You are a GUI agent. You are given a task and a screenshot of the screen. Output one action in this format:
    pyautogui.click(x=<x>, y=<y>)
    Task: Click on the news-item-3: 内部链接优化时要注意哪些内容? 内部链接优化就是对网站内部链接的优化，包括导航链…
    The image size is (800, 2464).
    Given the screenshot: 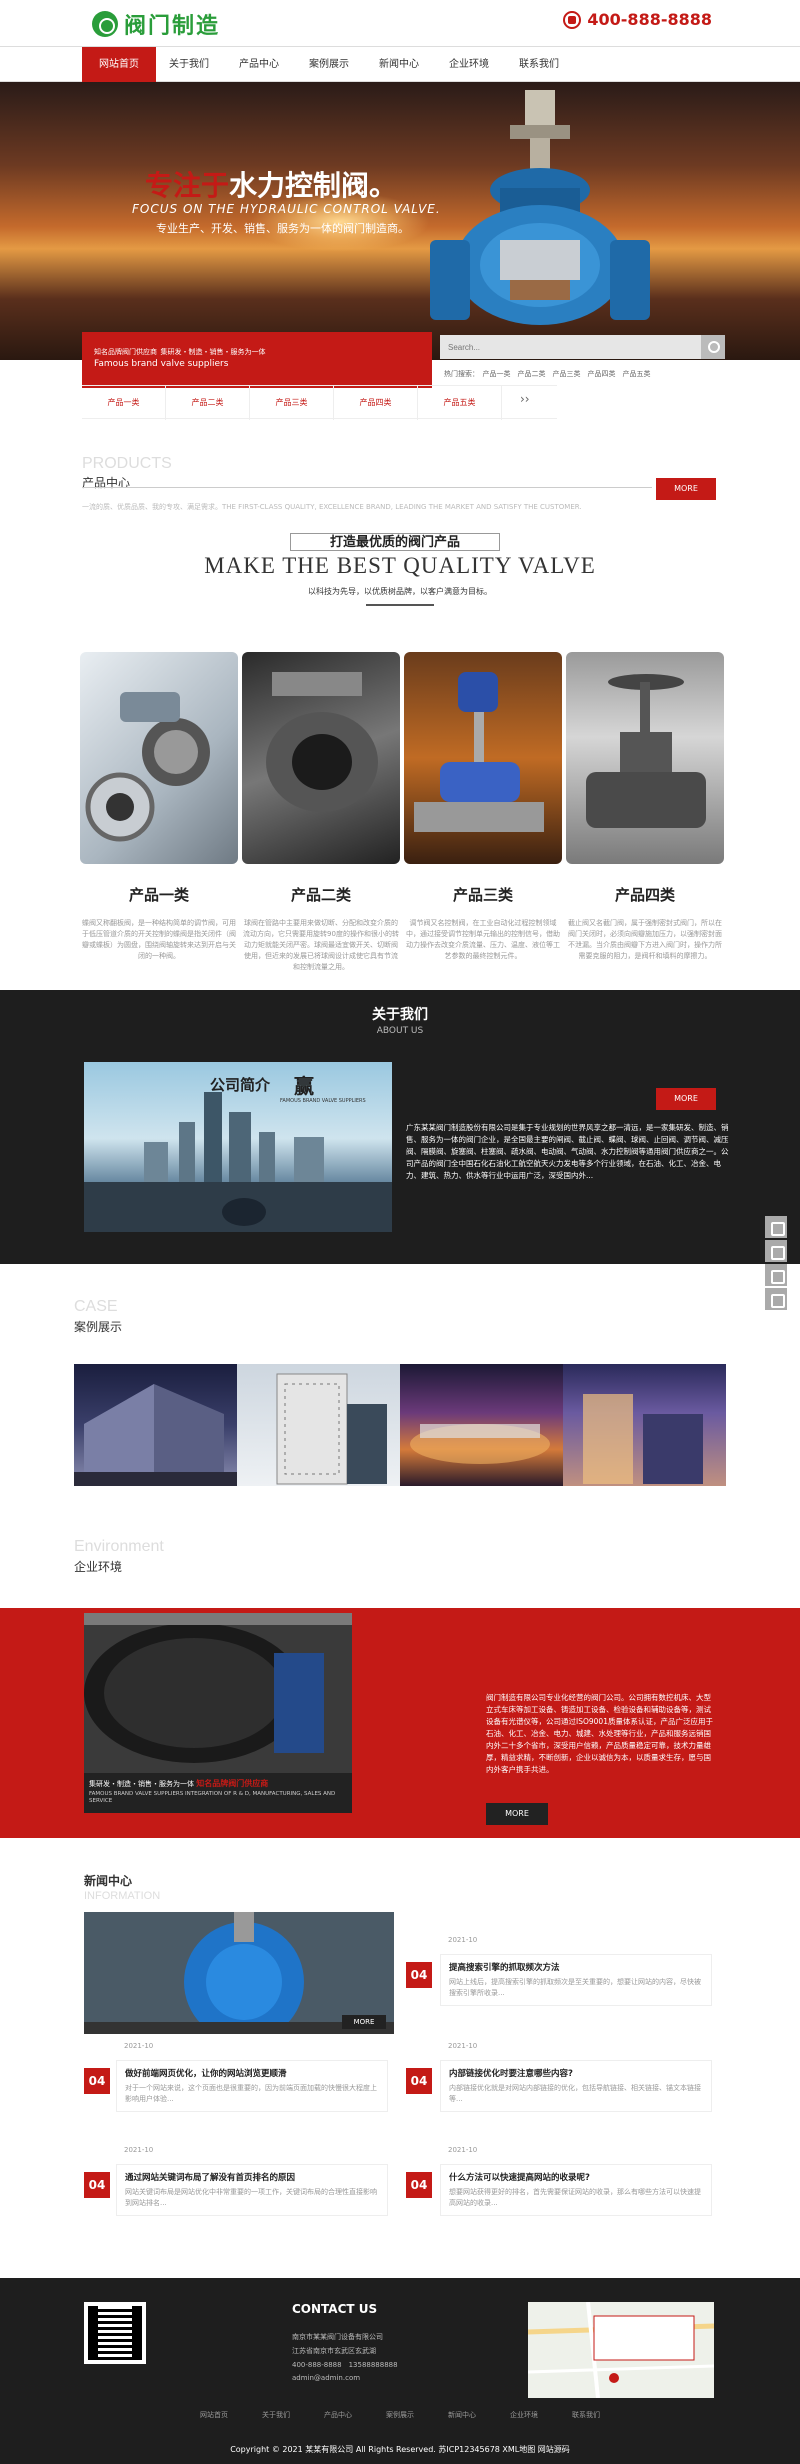 What is the action you would take?
    pyautogui.click(x=576, y=2086)
    